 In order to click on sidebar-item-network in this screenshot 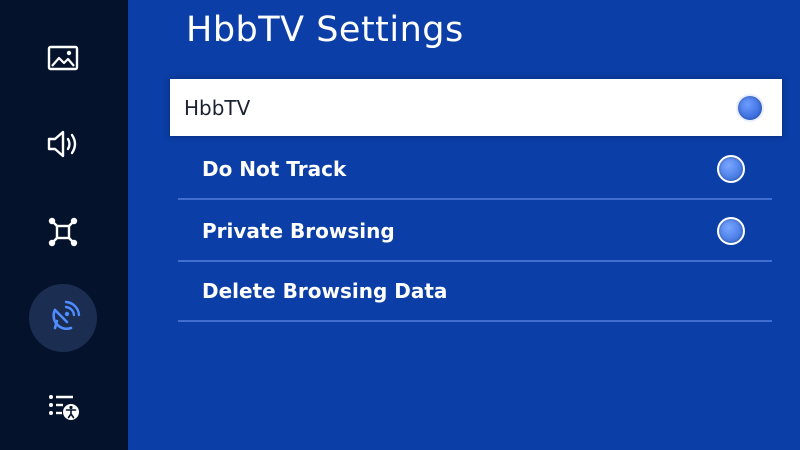, I will do `click(63, 232)`.